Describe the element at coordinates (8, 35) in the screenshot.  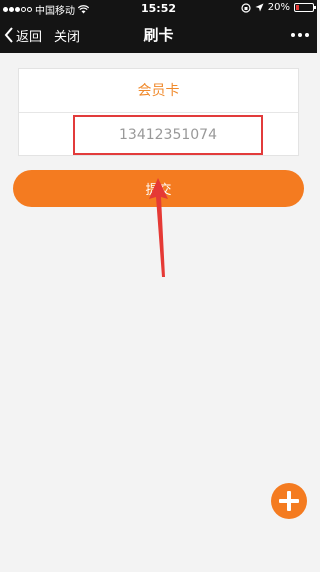
I see `chevron-left-icon` at that location.